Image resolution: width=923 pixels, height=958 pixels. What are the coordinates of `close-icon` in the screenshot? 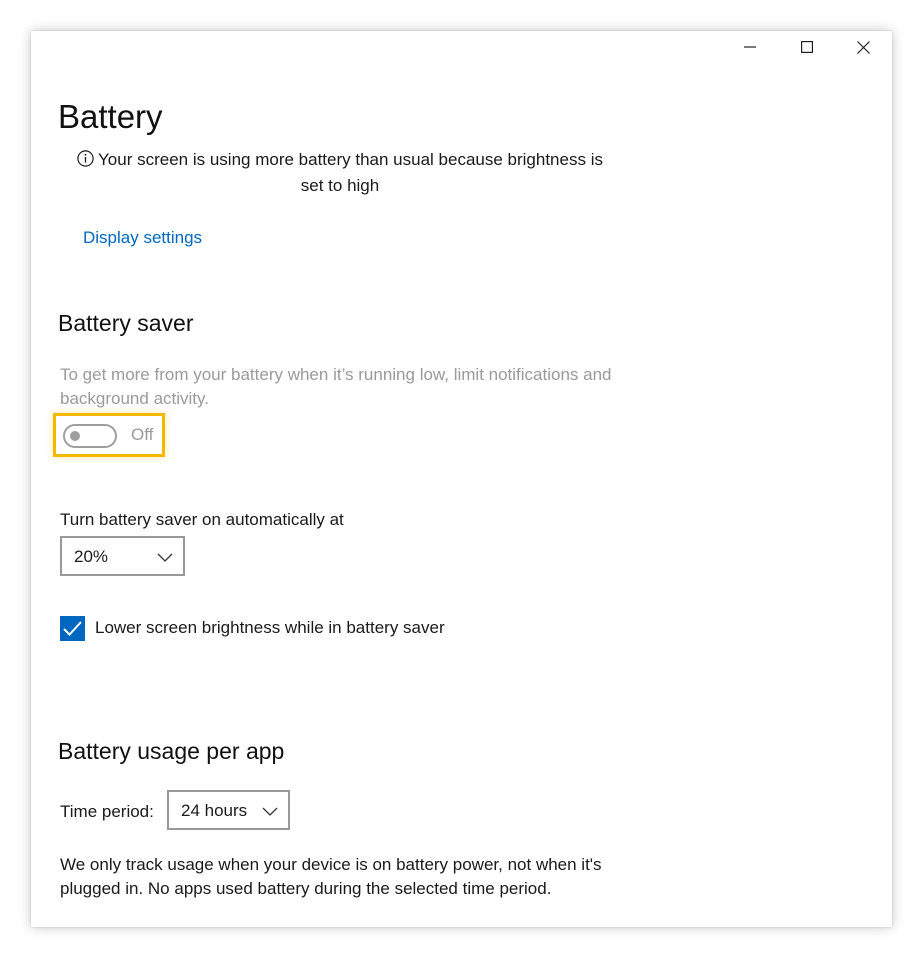 It's located at (863, 47).